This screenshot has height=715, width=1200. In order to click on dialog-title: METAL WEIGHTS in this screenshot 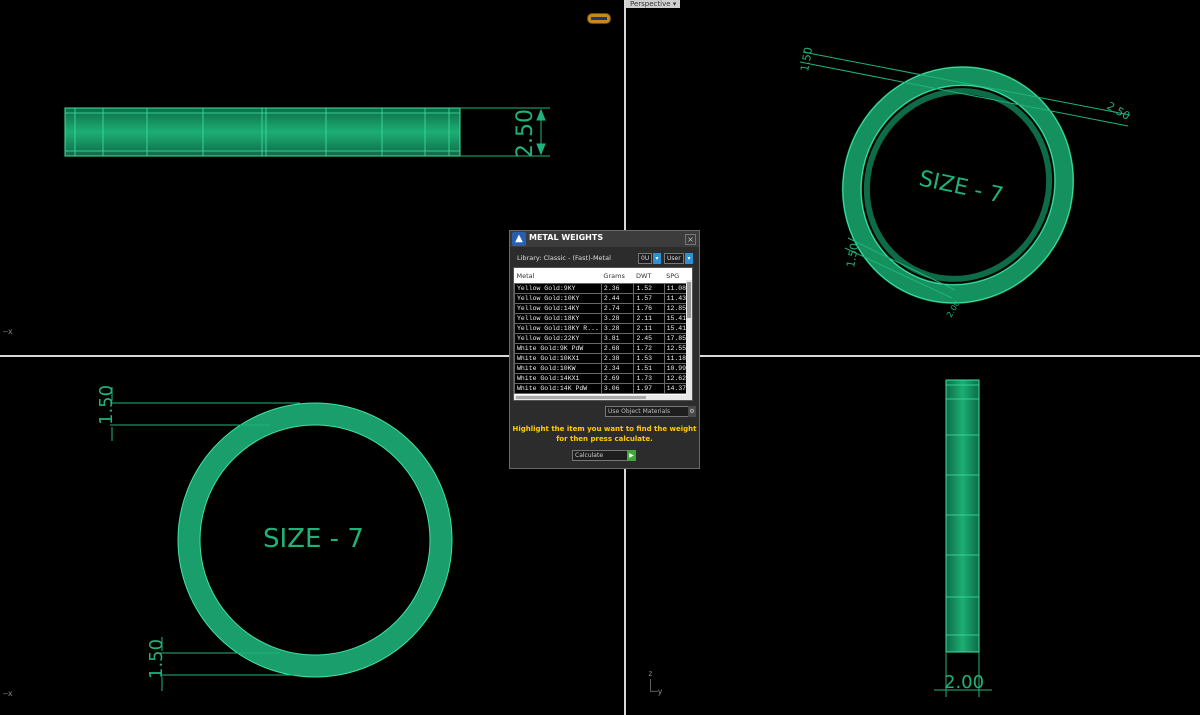, I will do `click(566, 237)`.